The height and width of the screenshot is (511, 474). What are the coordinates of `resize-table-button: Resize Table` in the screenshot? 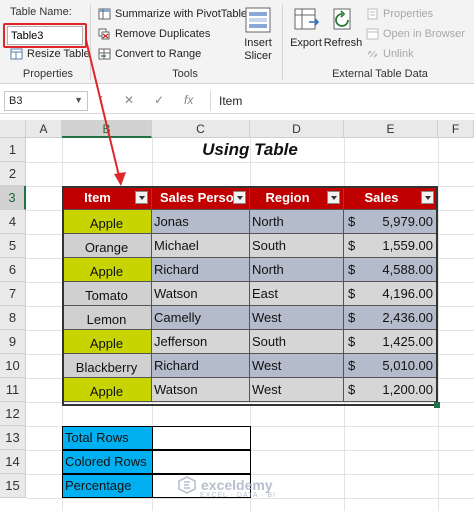 It's located at (50, 54).